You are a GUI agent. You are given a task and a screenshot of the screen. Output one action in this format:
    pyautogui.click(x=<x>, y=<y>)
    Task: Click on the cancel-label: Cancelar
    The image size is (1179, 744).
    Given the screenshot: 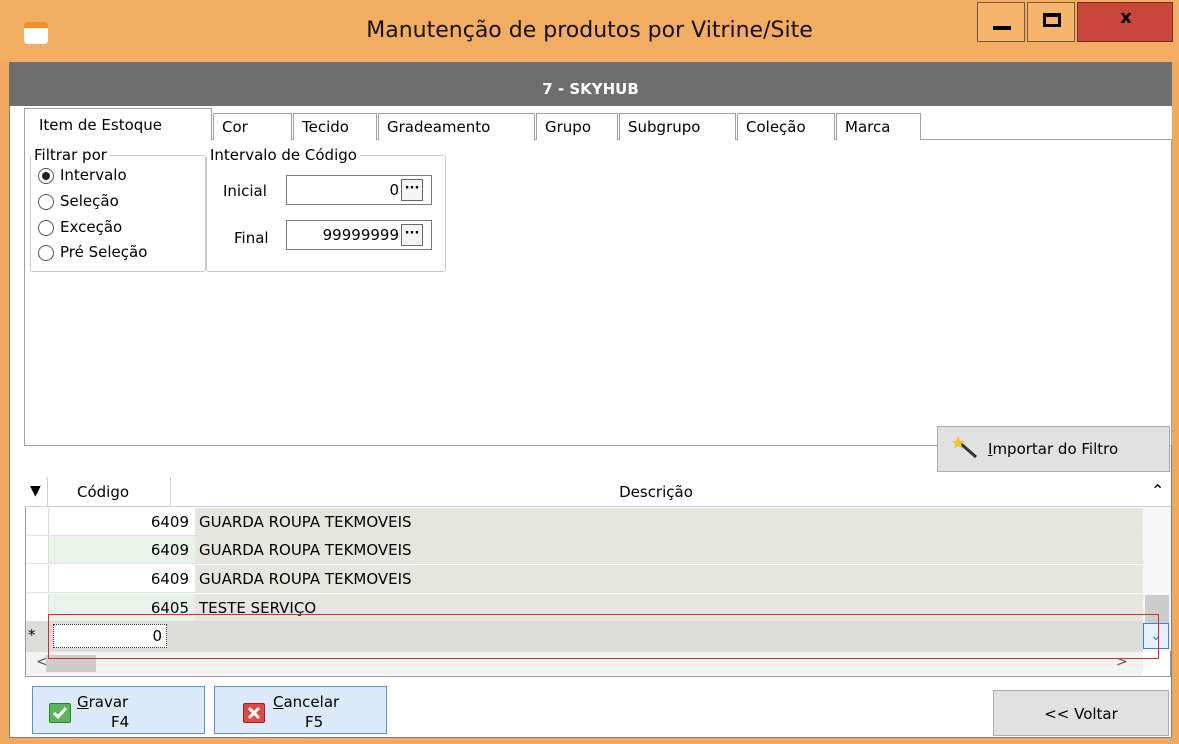 What is the action you would take?
    pyautogui.click(x=306, y=702)
    